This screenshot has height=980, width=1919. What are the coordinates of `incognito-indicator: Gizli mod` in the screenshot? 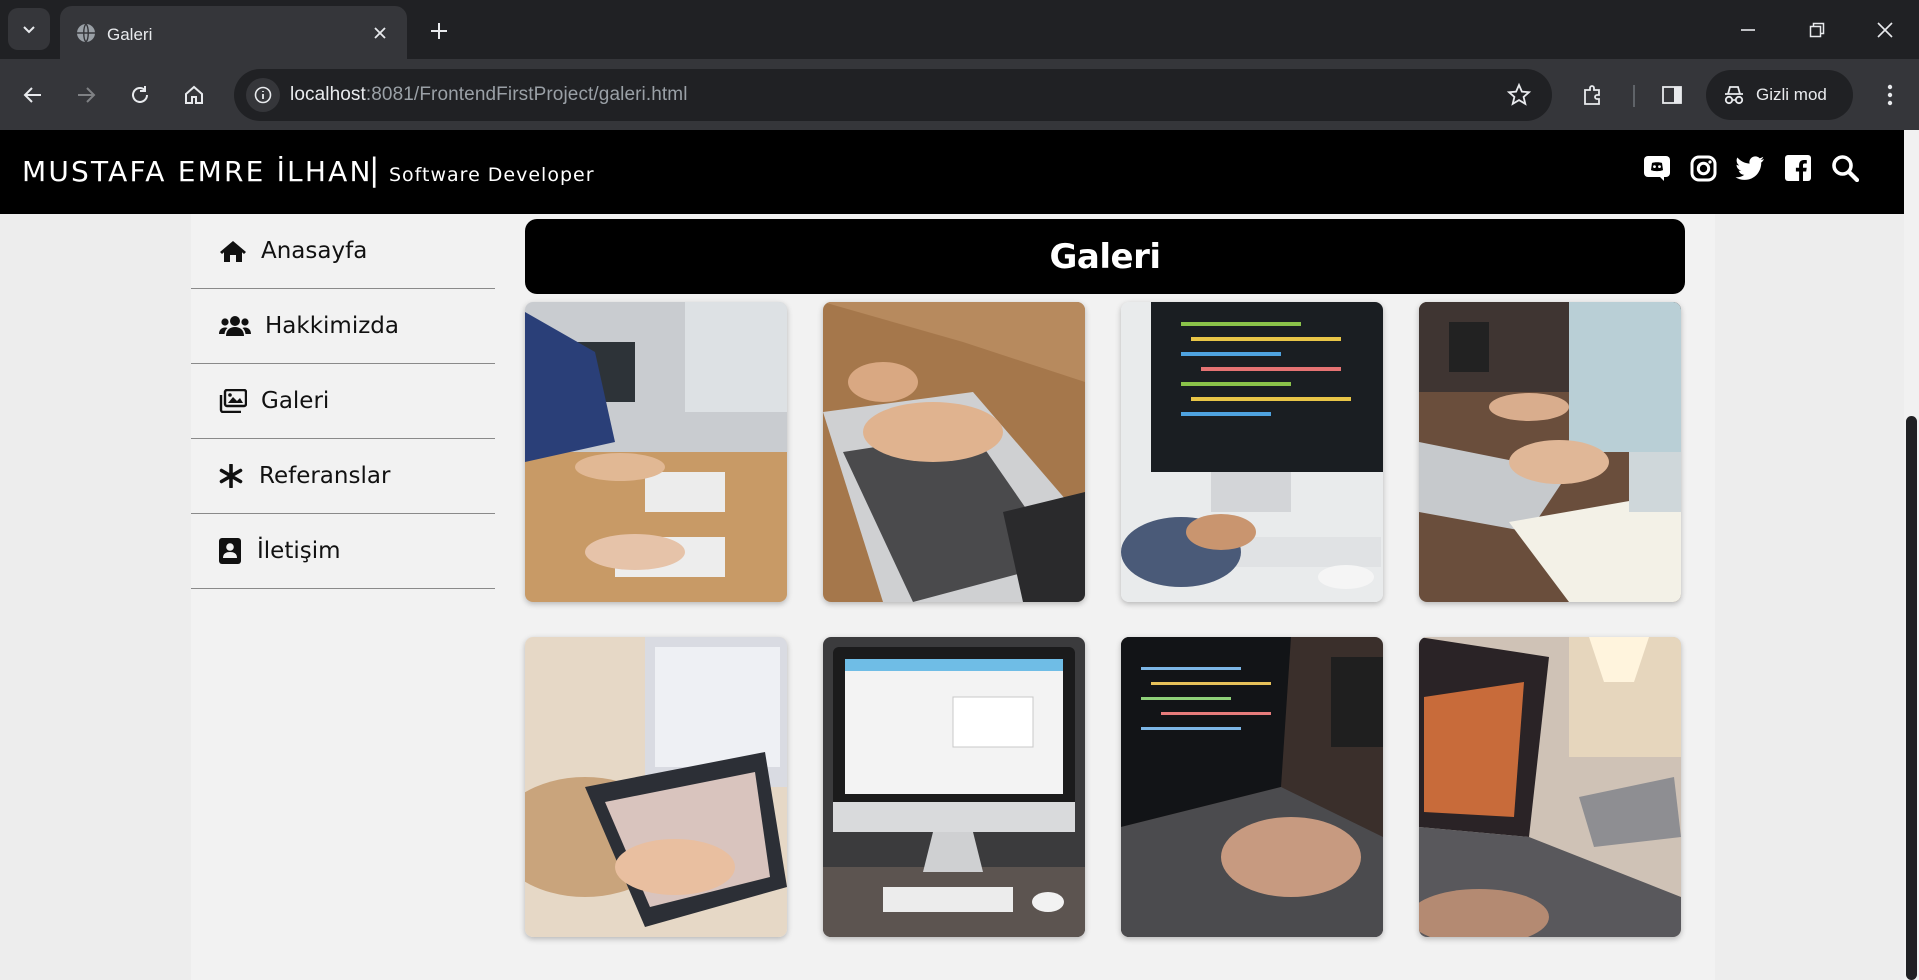 It's located at (1779, 95).